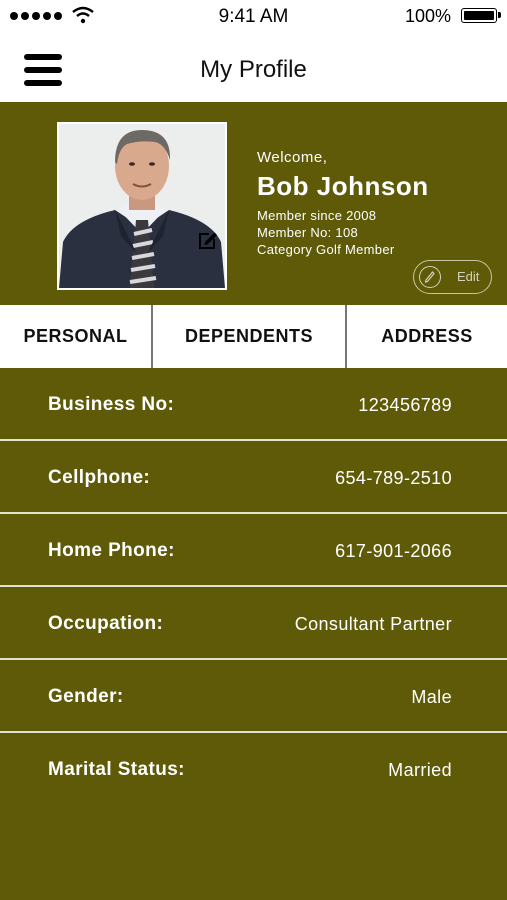  What do you see at coordinates (253, 696) in the screenshot?
I see `detail-row-gender: Gender: Male` at bounding box center [253, 696].